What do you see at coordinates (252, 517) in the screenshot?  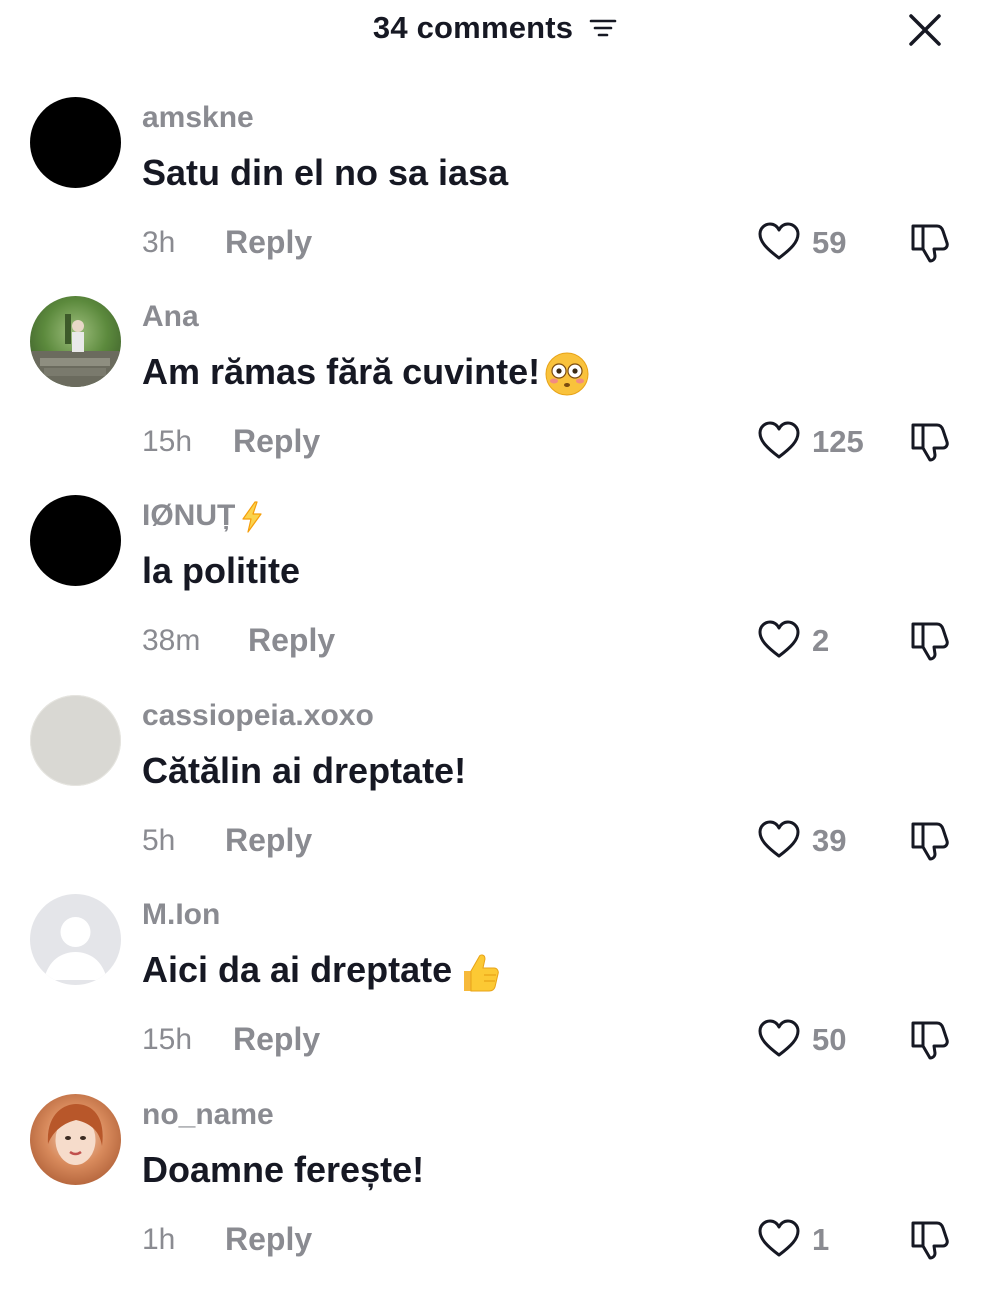 I see `lightning-emoji` at bounding box center [252, 517].